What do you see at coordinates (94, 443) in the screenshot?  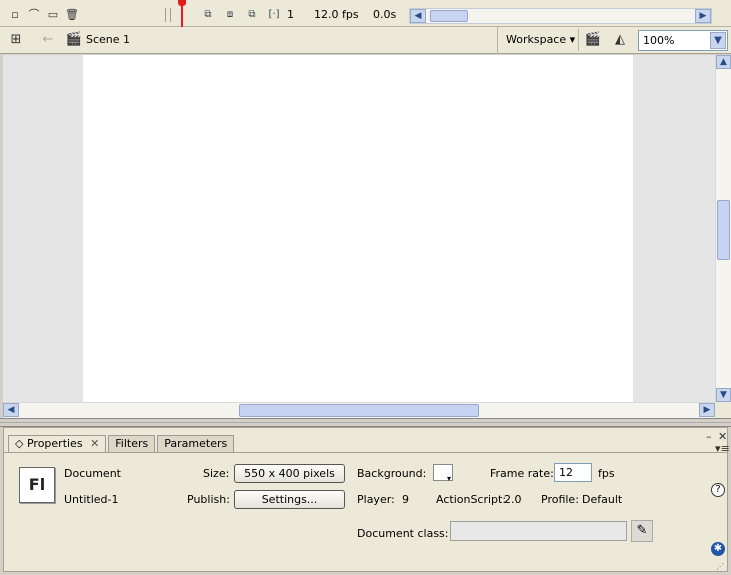 I see `close-tab-icon: ✕` at bounding box center [94, 443].